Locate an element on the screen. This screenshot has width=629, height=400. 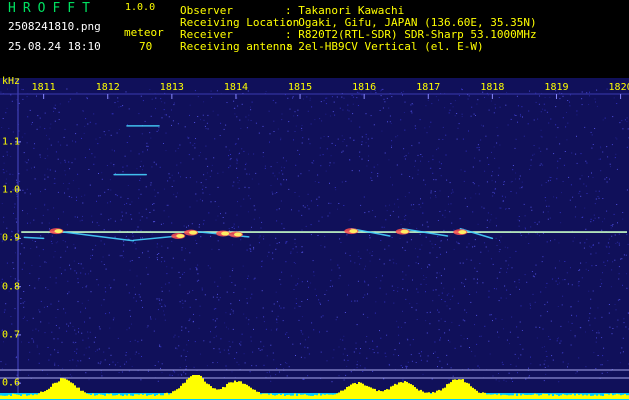
x-tick-label: 1813 is located at coordinates (171, 87).